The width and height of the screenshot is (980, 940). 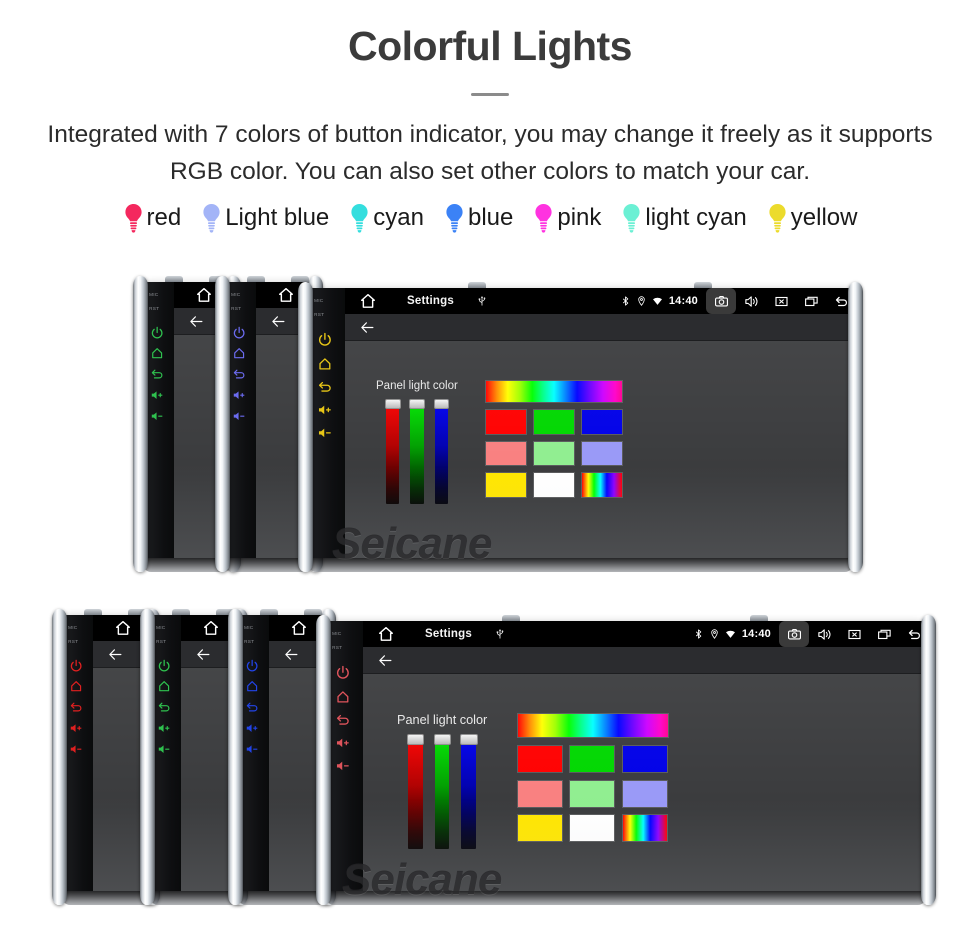 I want to click on device-body: MIC RST, so click(x=282, y=753).